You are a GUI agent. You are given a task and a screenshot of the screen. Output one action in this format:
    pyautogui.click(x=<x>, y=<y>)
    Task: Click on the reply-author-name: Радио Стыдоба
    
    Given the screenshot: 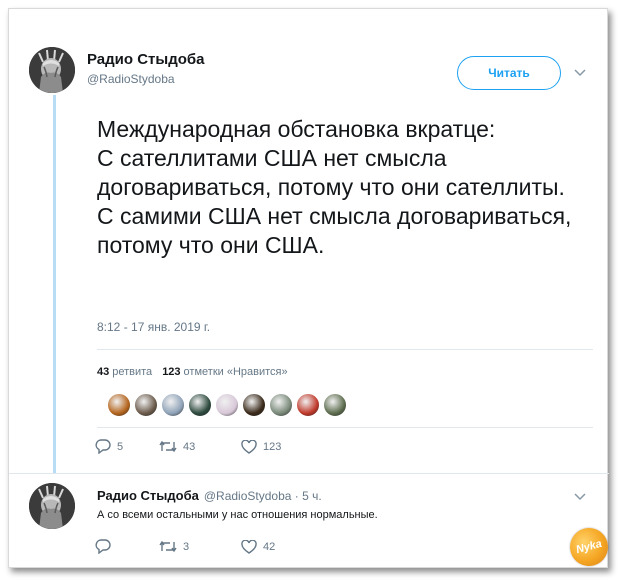 What is the action you would take?
    pyautogui.click(x=148, y=495)
    